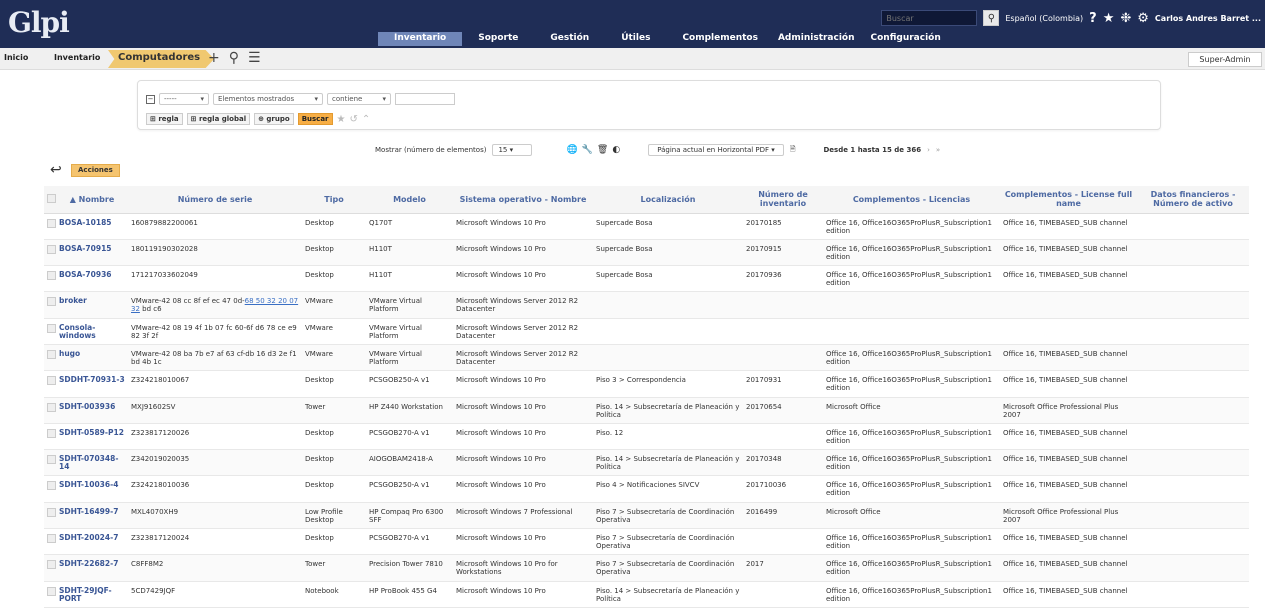 The height and width of the screenshot is (608, 1265). Describe the element at coordinates (668, 200) in the screenshot. I see `col-header-localizacion: Localización` at that location.